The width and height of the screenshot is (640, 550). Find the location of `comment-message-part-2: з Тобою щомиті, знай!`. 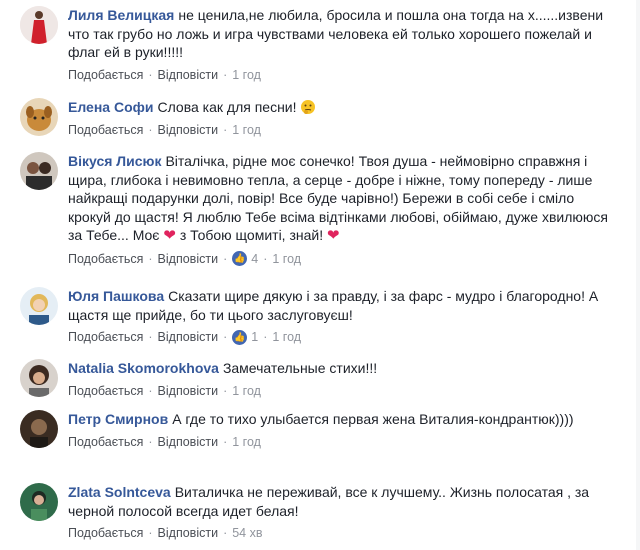

comment-message-part-2: з Тобою щомиті, знай! is located at coordinates (251, 235).